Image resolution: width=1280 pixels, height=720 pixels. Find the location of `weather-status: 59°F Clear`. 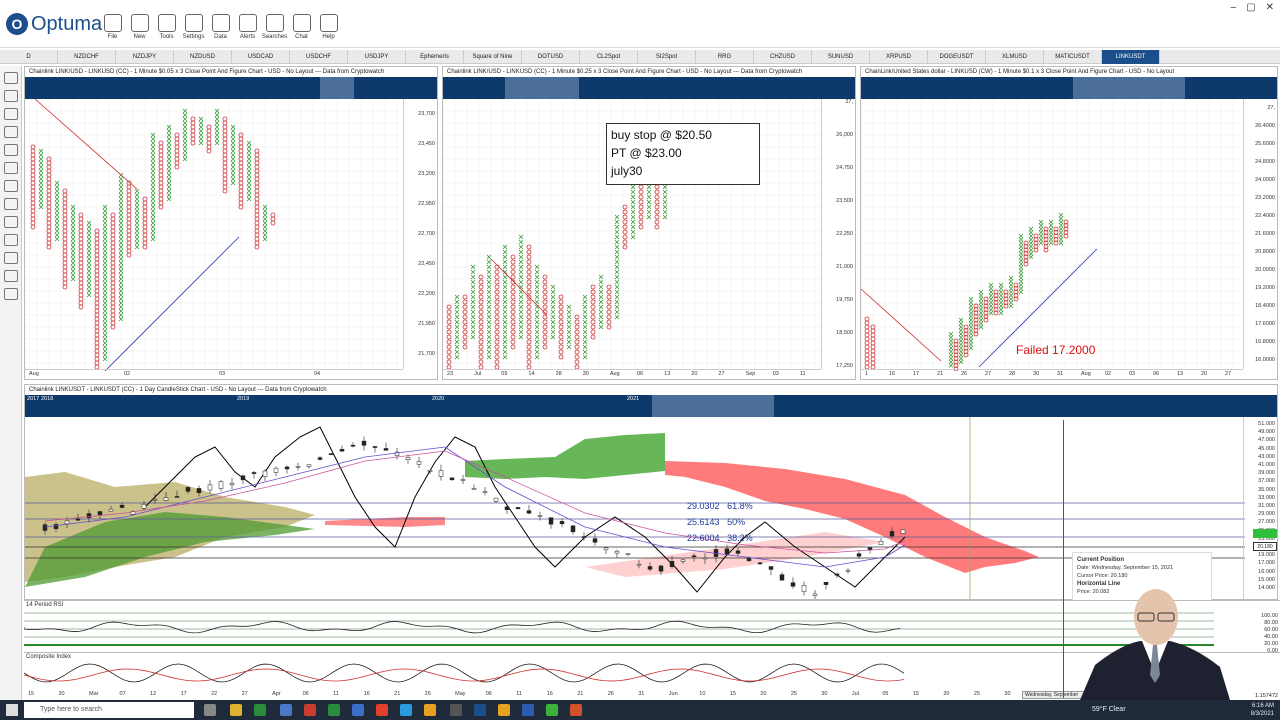

weather-status: 59°F Clear is located at coordinates (1109, 709).